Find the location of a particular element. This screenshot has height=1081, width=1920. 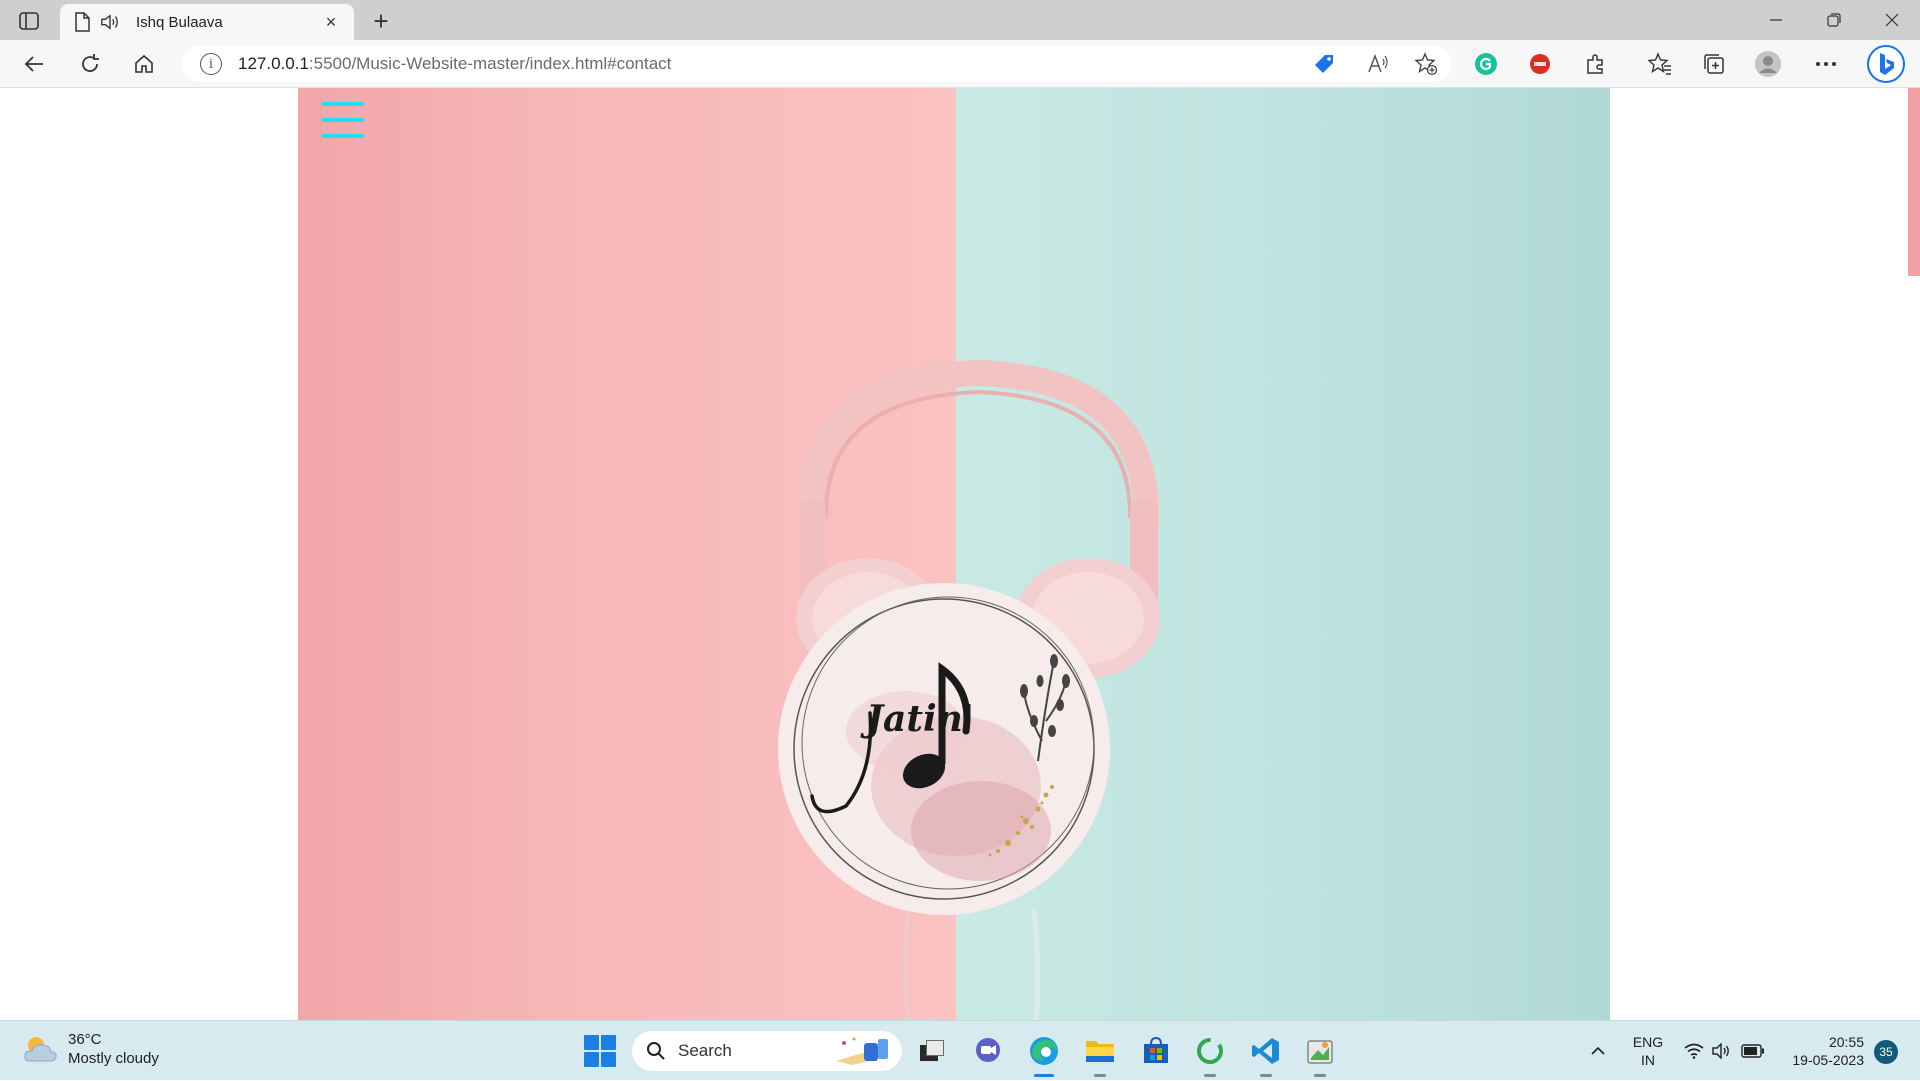

browser-tab-active: Ishq Bulaava × is located at coordinates (207, 22).